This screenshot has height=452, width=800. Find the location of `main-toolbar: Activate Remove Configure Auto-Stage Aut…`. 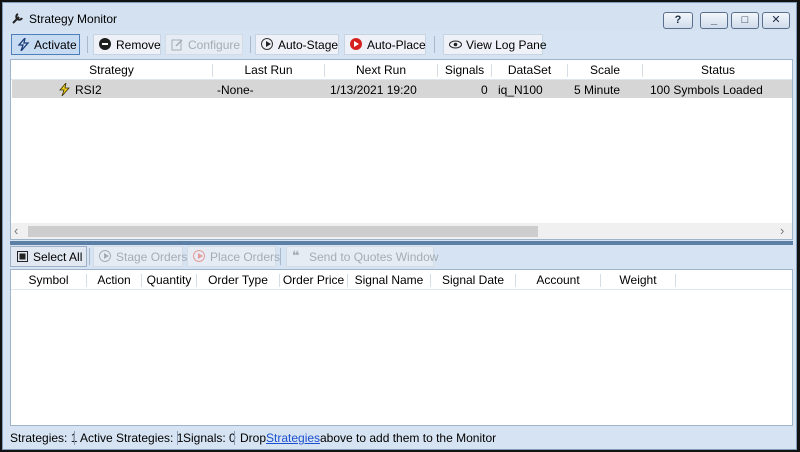

main-toolbar: Activate Remove Configure Auto-Stage Aut… is located at coordinates (399, 45).